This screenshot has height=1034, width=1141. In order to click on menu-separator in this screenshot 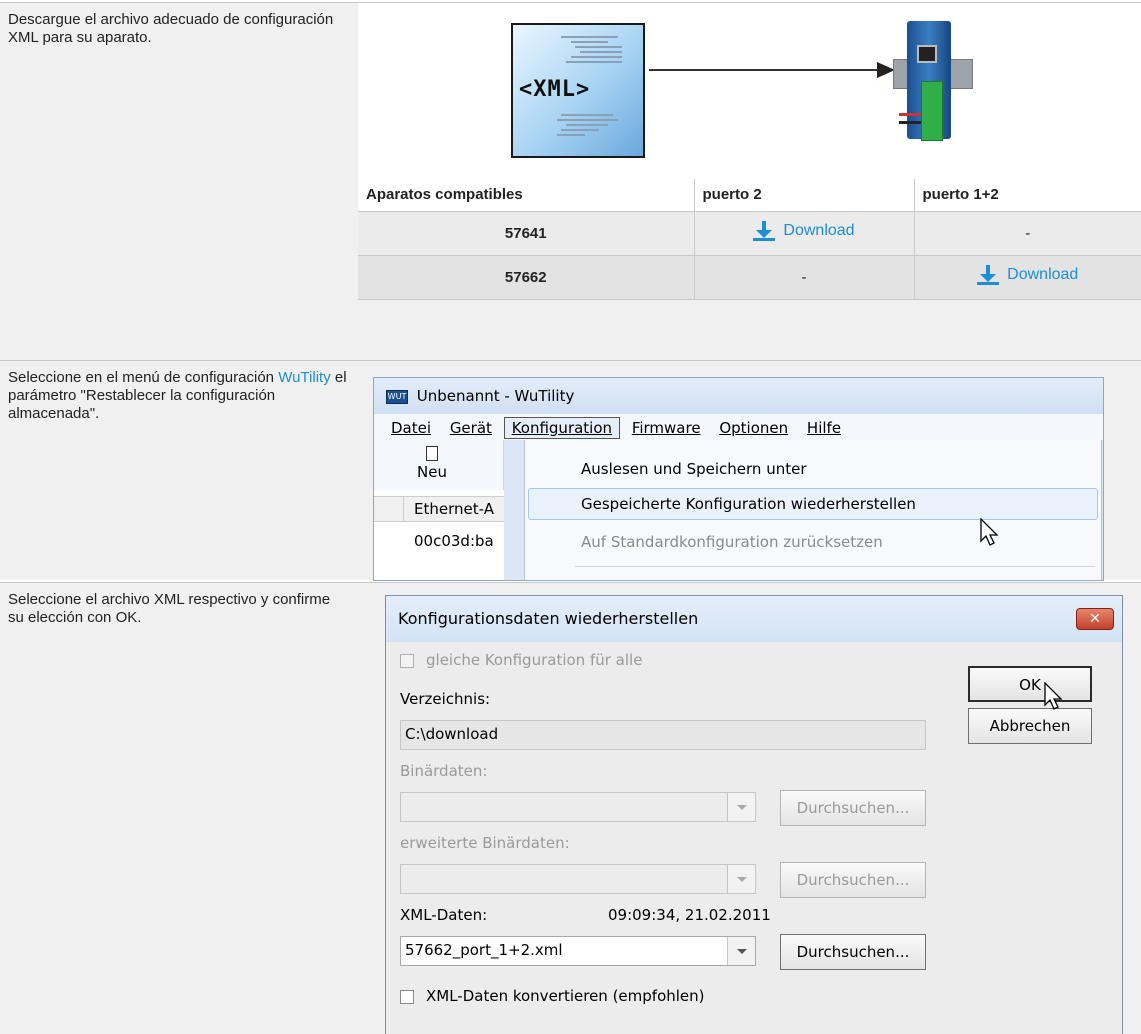, I will do `click(835, 566)`.